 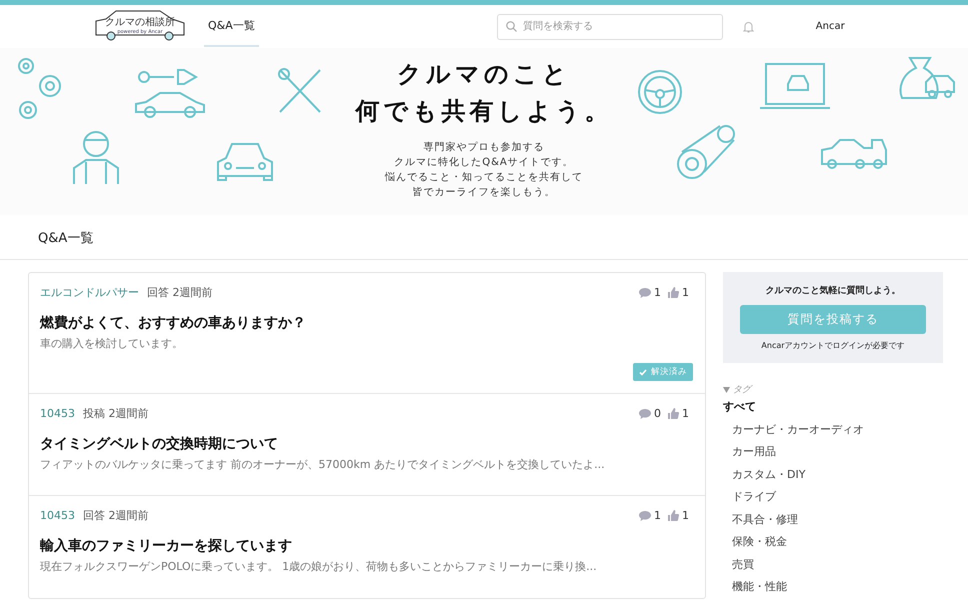 I want to click on section-title: Q&A一覧, so click(x=484, y=237).